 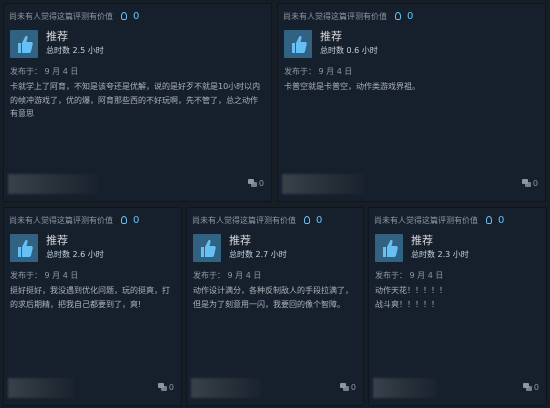 What do you see at coordinates (349, 50) in the screenshot?
I see `hours-played: 总时数 0.6 小时` at bounding box center [349, 50].